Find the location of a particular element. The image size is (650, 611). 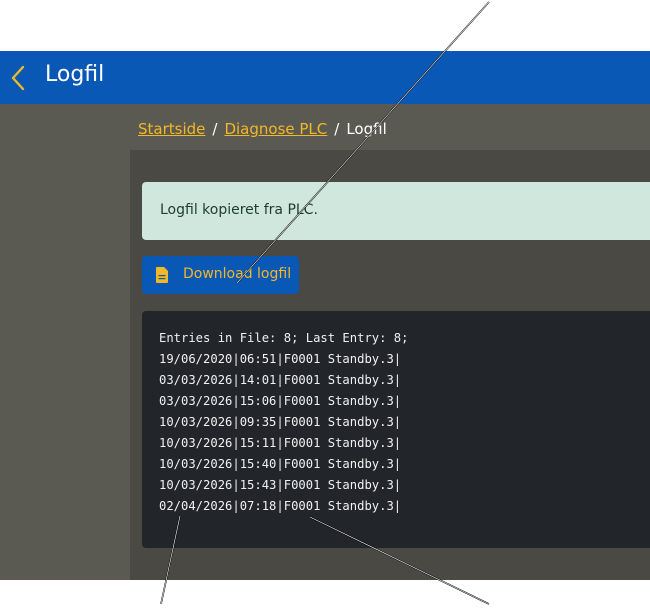

breadcrumb-current: Logfil is located at coordinates (366, 129).